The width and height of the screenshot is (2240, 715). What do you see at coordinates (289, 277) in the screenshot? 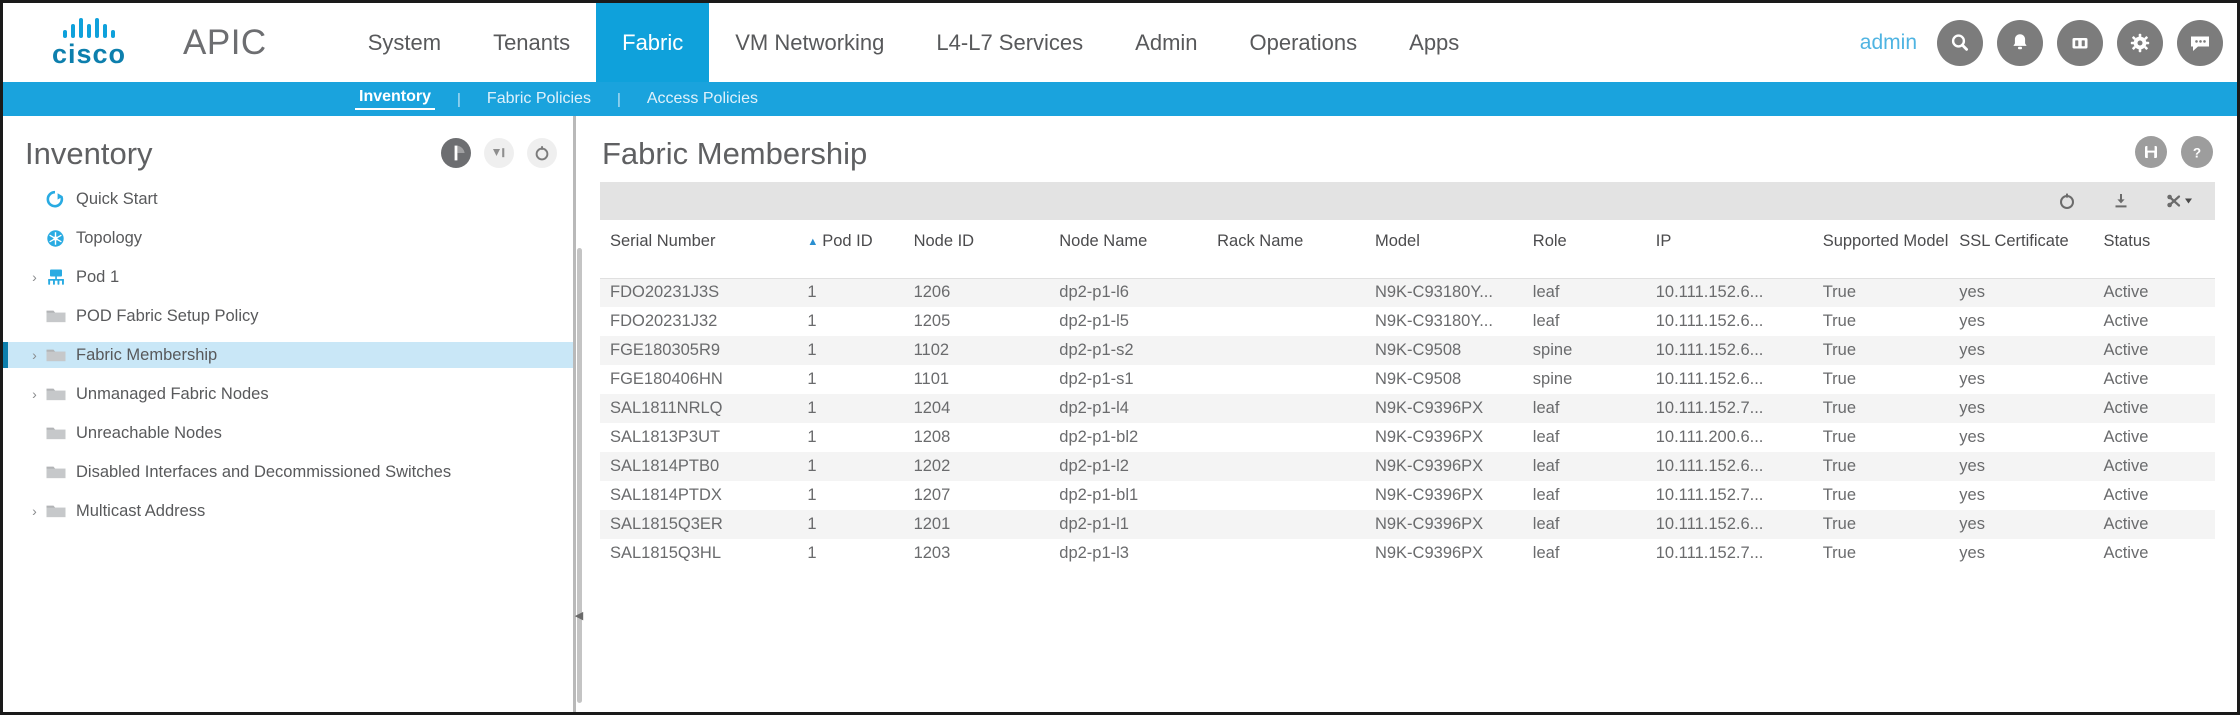
I see `sidebar-item-pod-1: › Pod 1` at bounding box center [289, 277].